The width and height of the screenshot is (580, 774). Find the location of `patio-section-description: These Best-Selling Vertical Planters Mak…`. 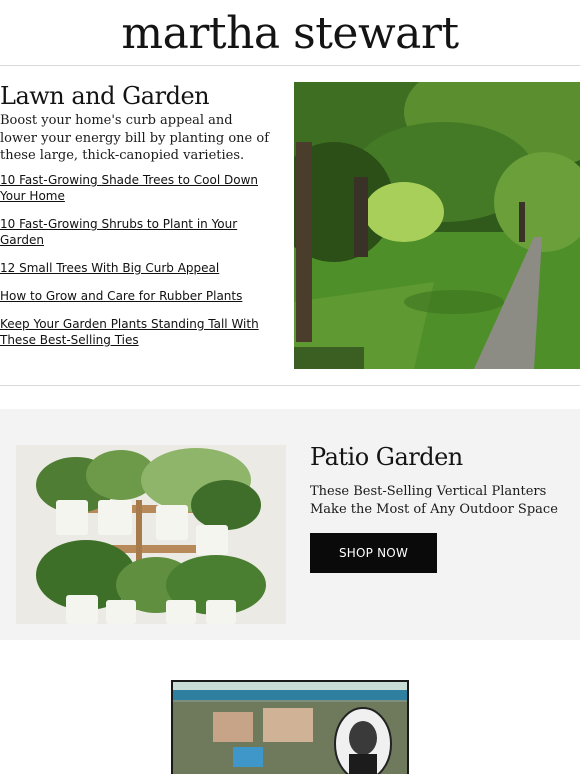

patio-section-description: These Best-Selling Vertical Planters Mak… is located at coordinates (434, 500).